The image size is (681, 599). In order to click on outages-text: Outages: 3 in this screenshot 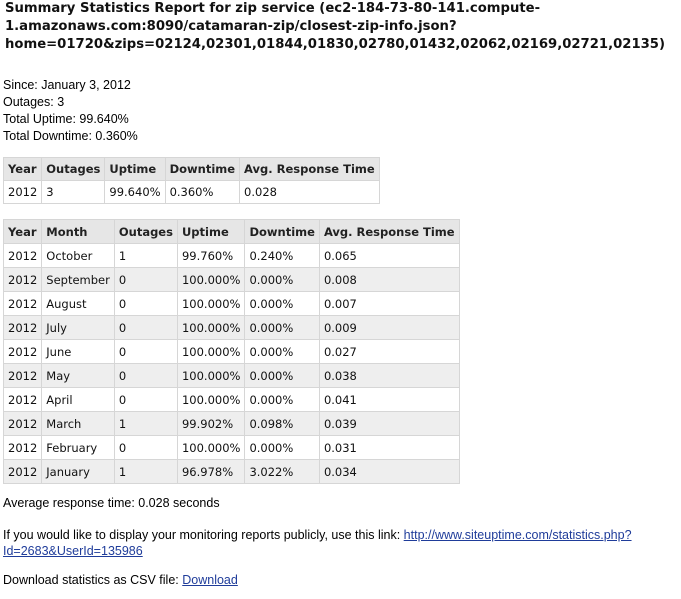, I will do `click(34, 102)`.